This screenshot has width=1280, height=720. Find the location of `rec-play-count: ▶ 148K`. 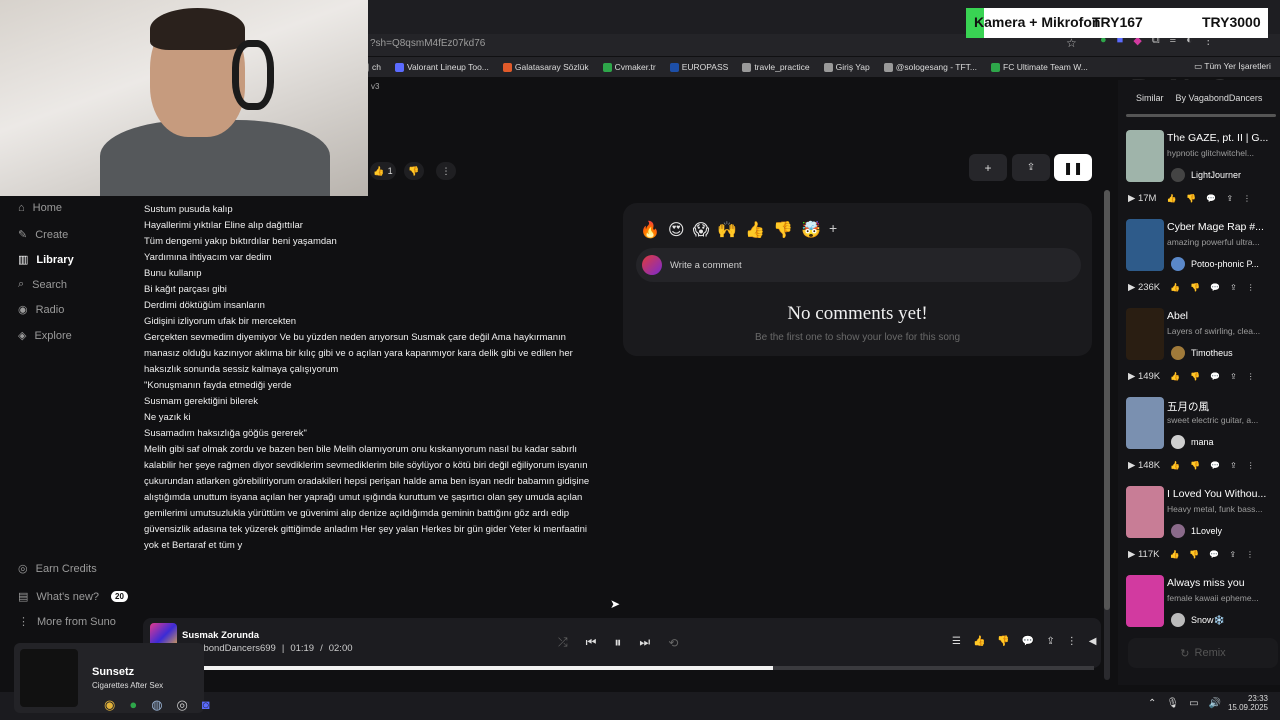

rec-play-count: ▶ 148K is located at coordinates (1144, 465).